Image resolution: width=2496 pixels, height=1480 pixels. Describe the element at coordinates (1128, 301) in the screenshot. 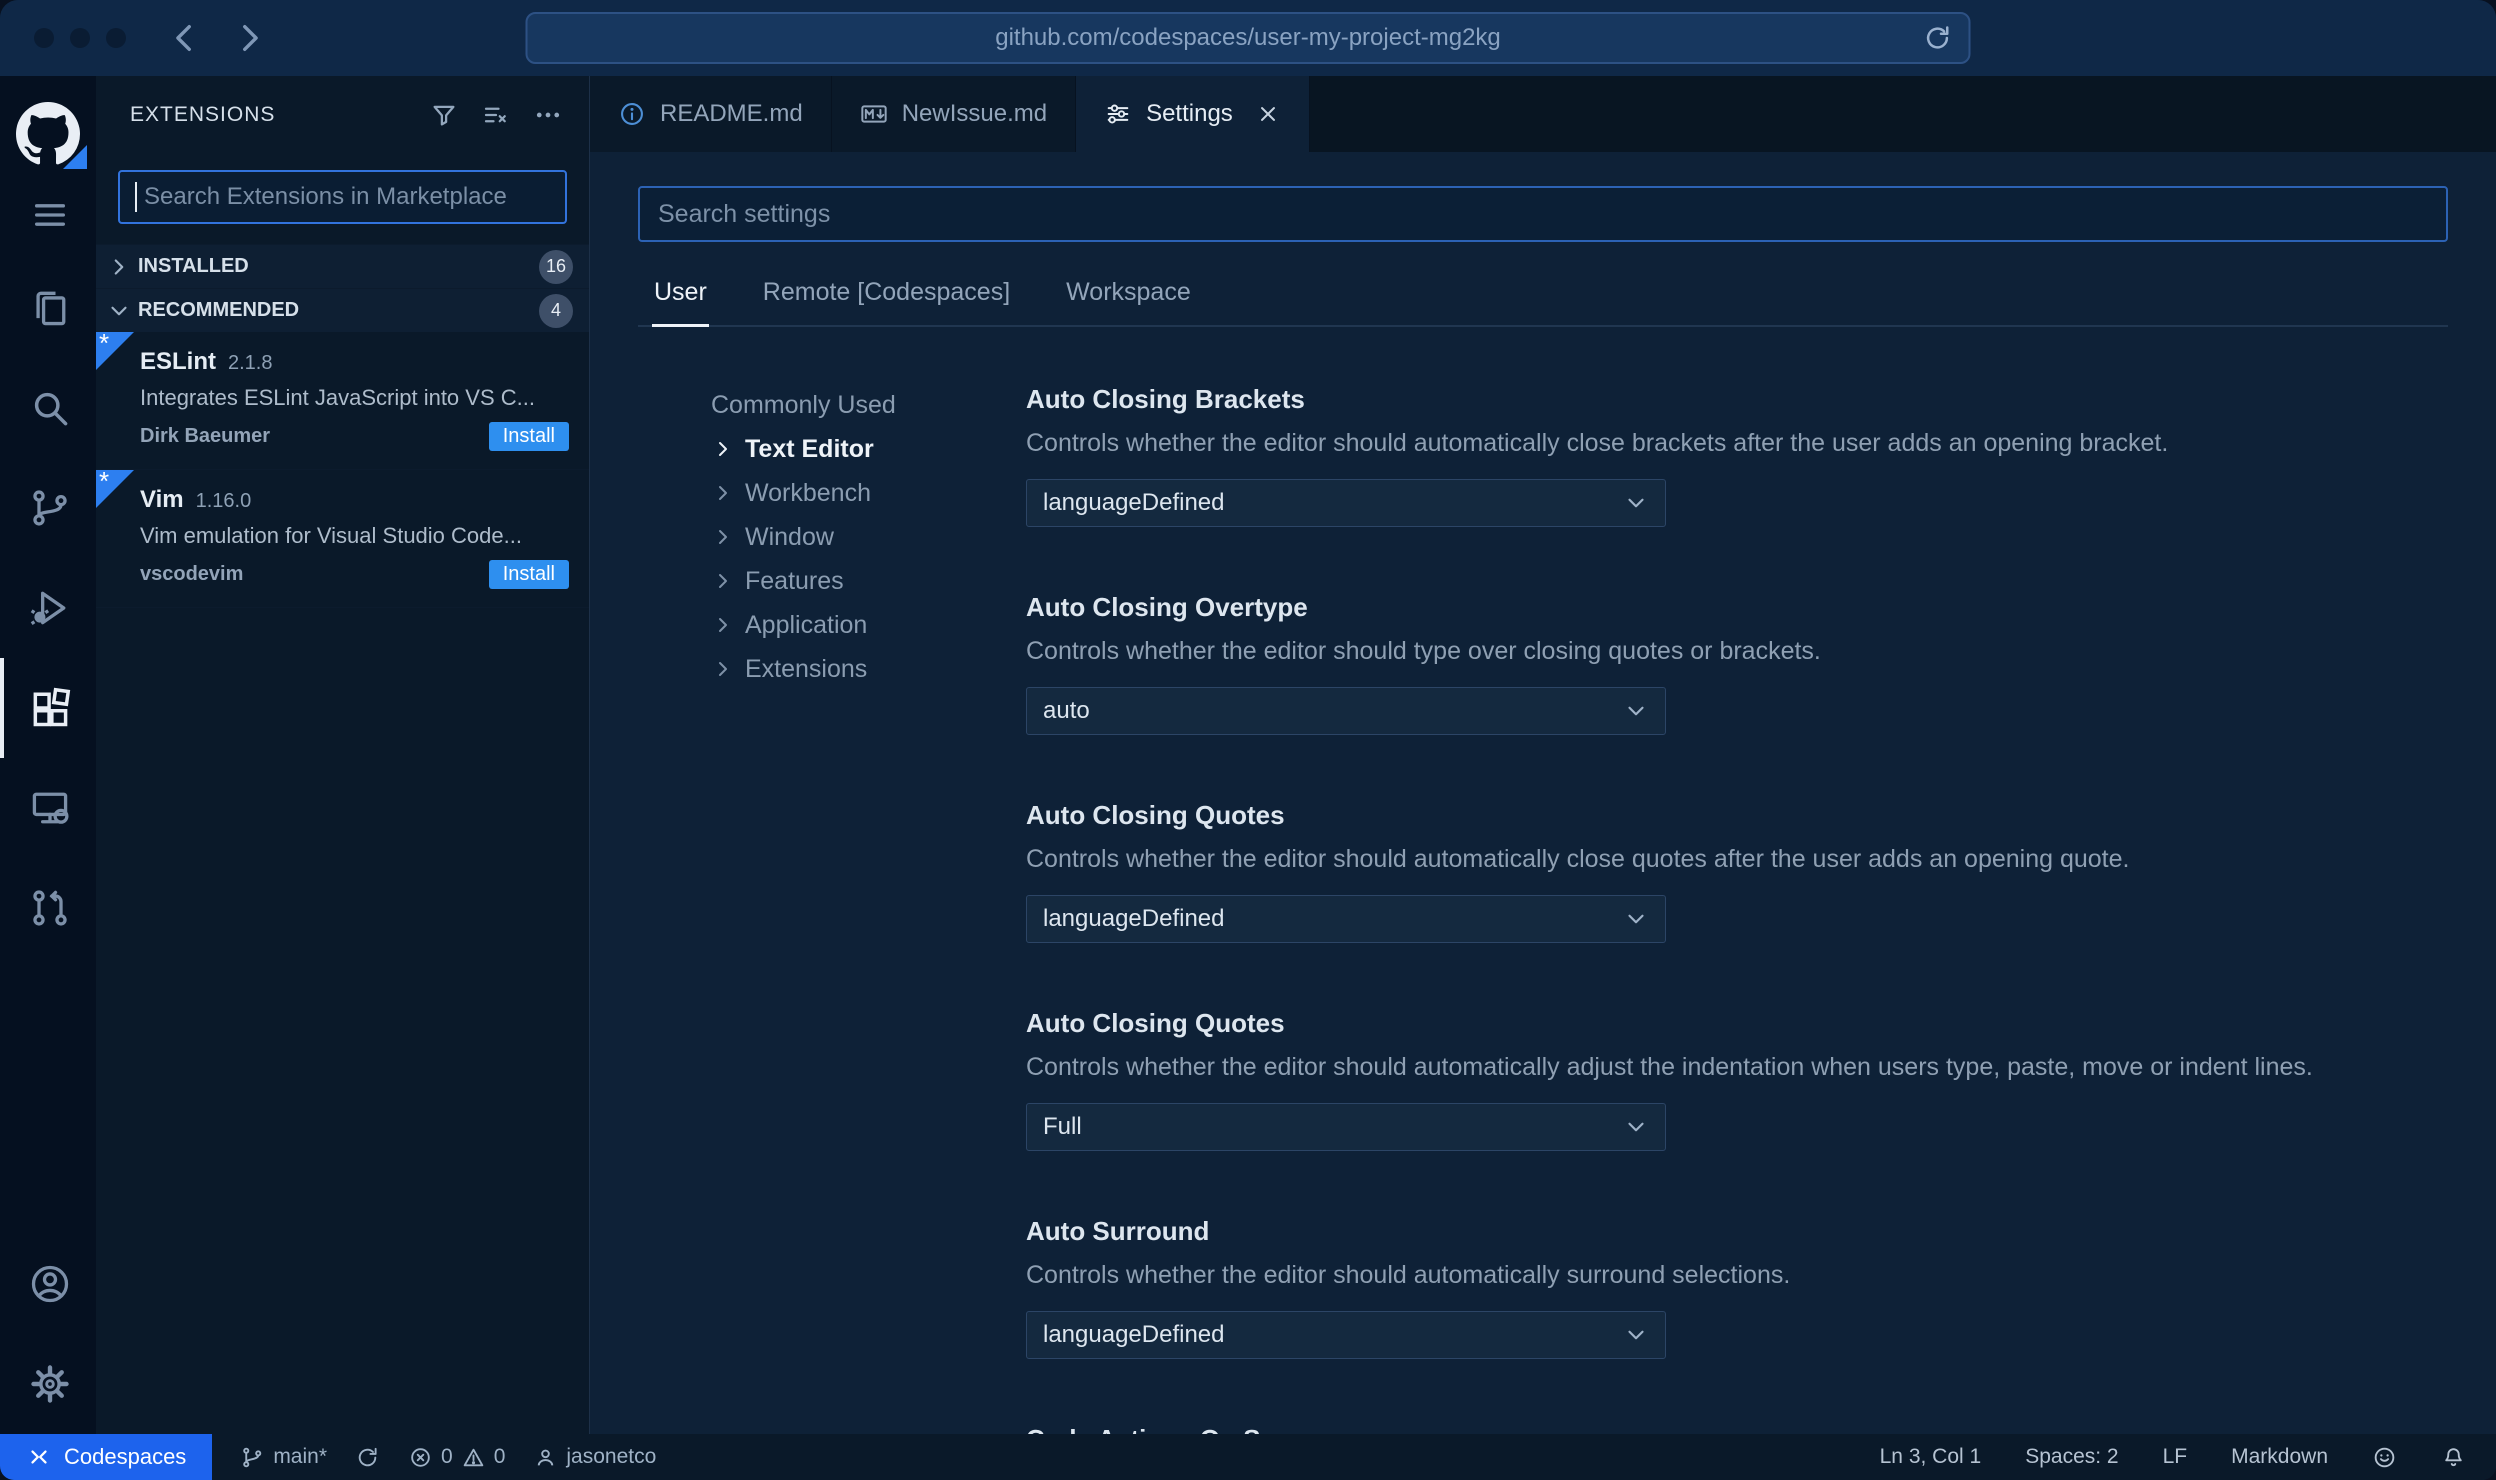

I see `scope-workspace: Workspace` at that location.